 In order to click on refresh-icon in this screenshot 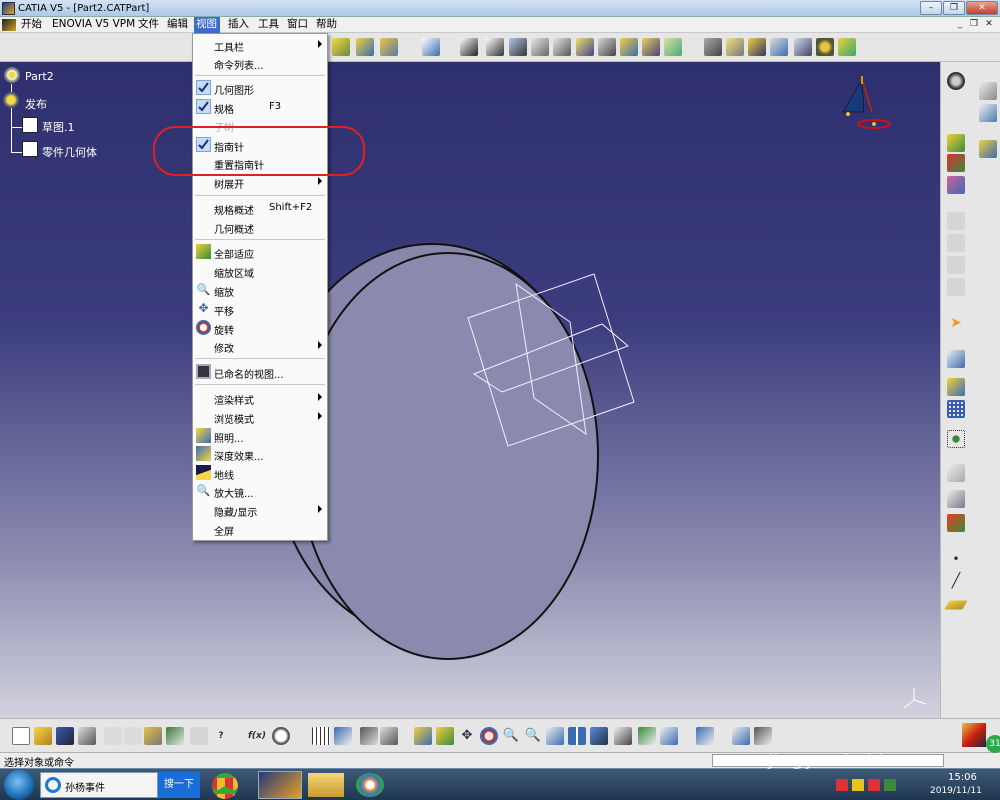, I will do `click(705, 736)`.